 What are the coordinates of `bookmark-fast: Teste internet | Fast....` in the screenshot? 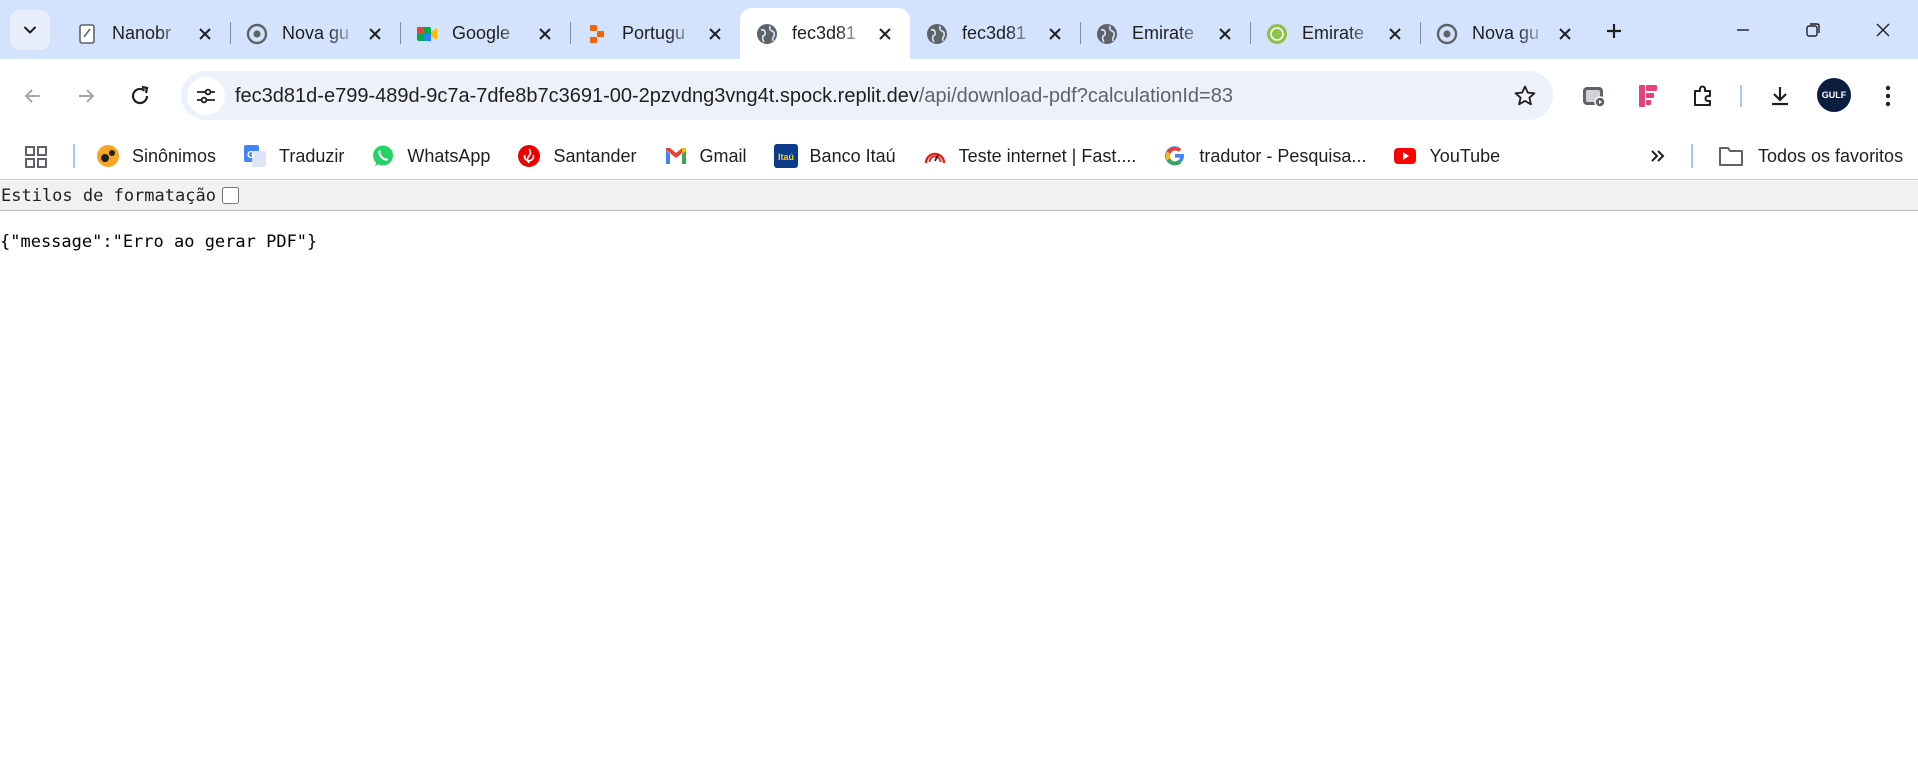 It's located at (1032, 156).